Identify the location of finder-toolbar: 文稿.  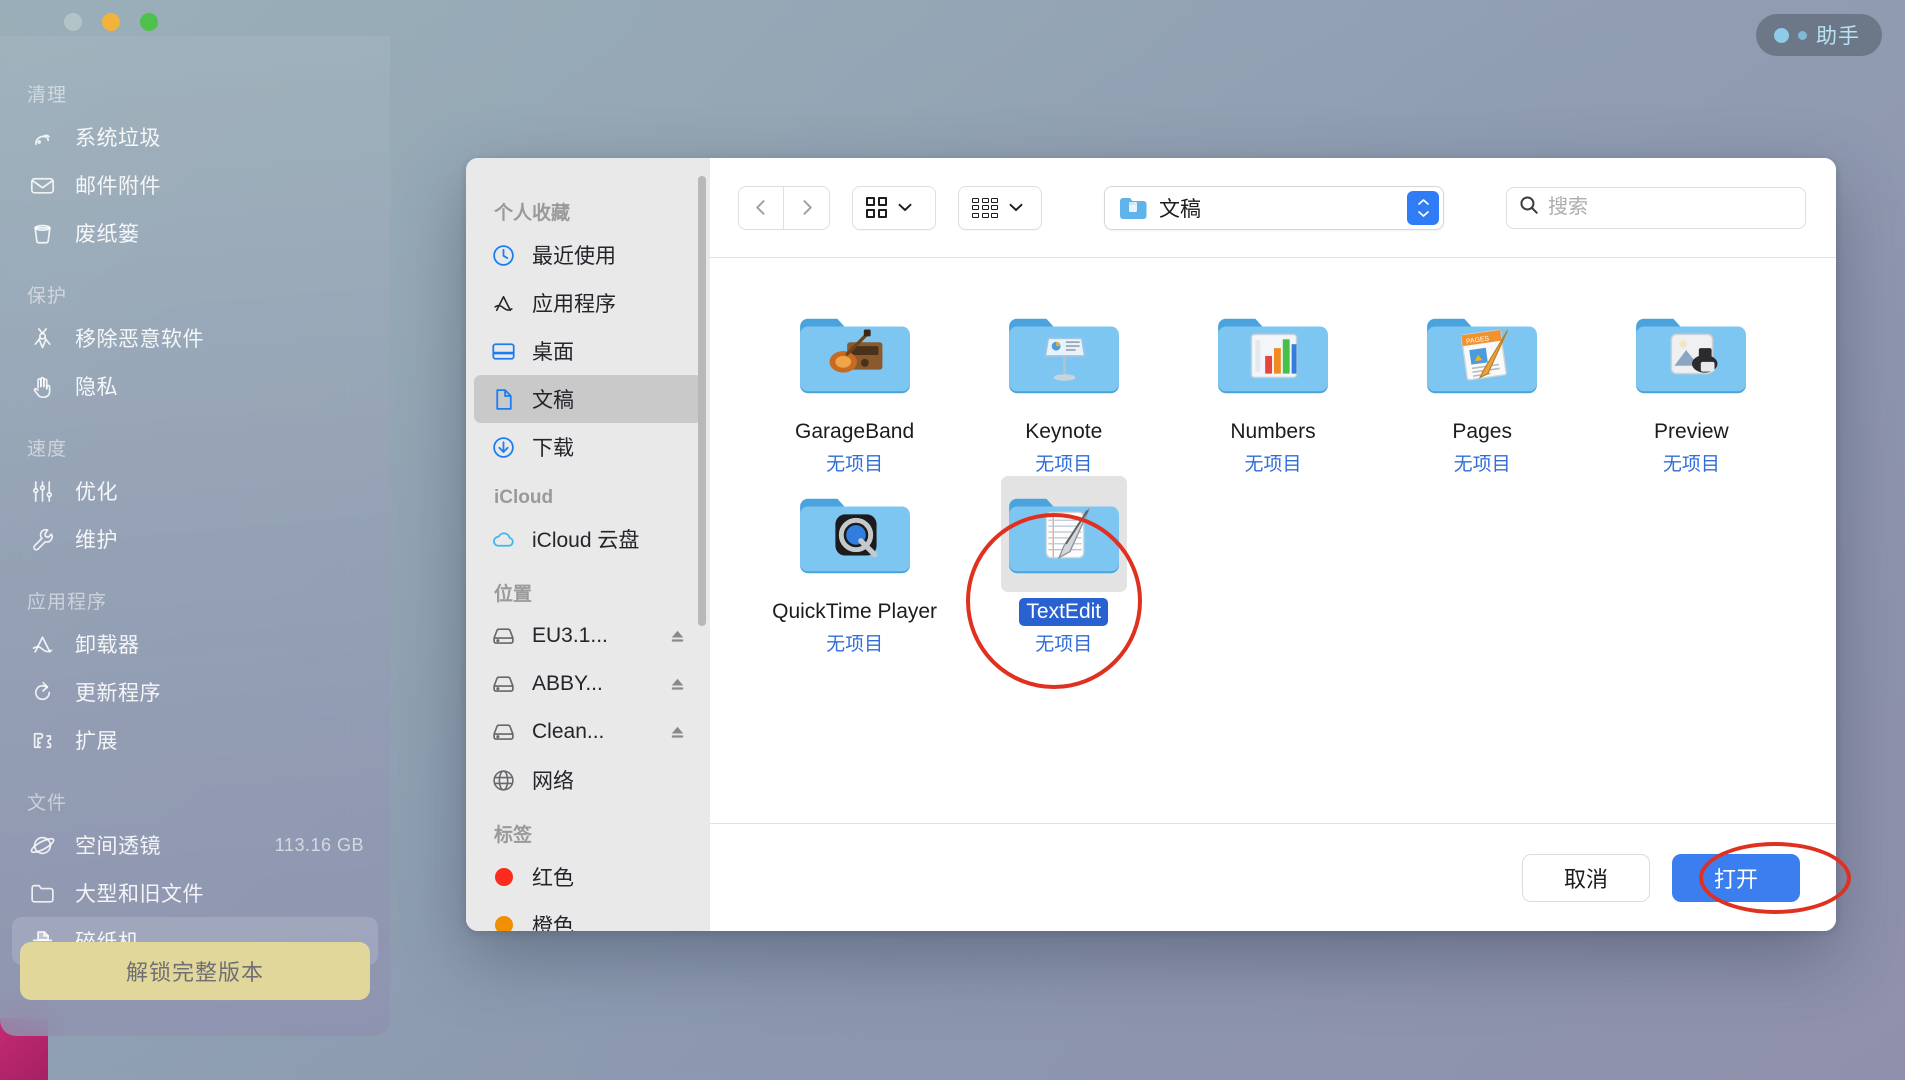
(1273, 208).